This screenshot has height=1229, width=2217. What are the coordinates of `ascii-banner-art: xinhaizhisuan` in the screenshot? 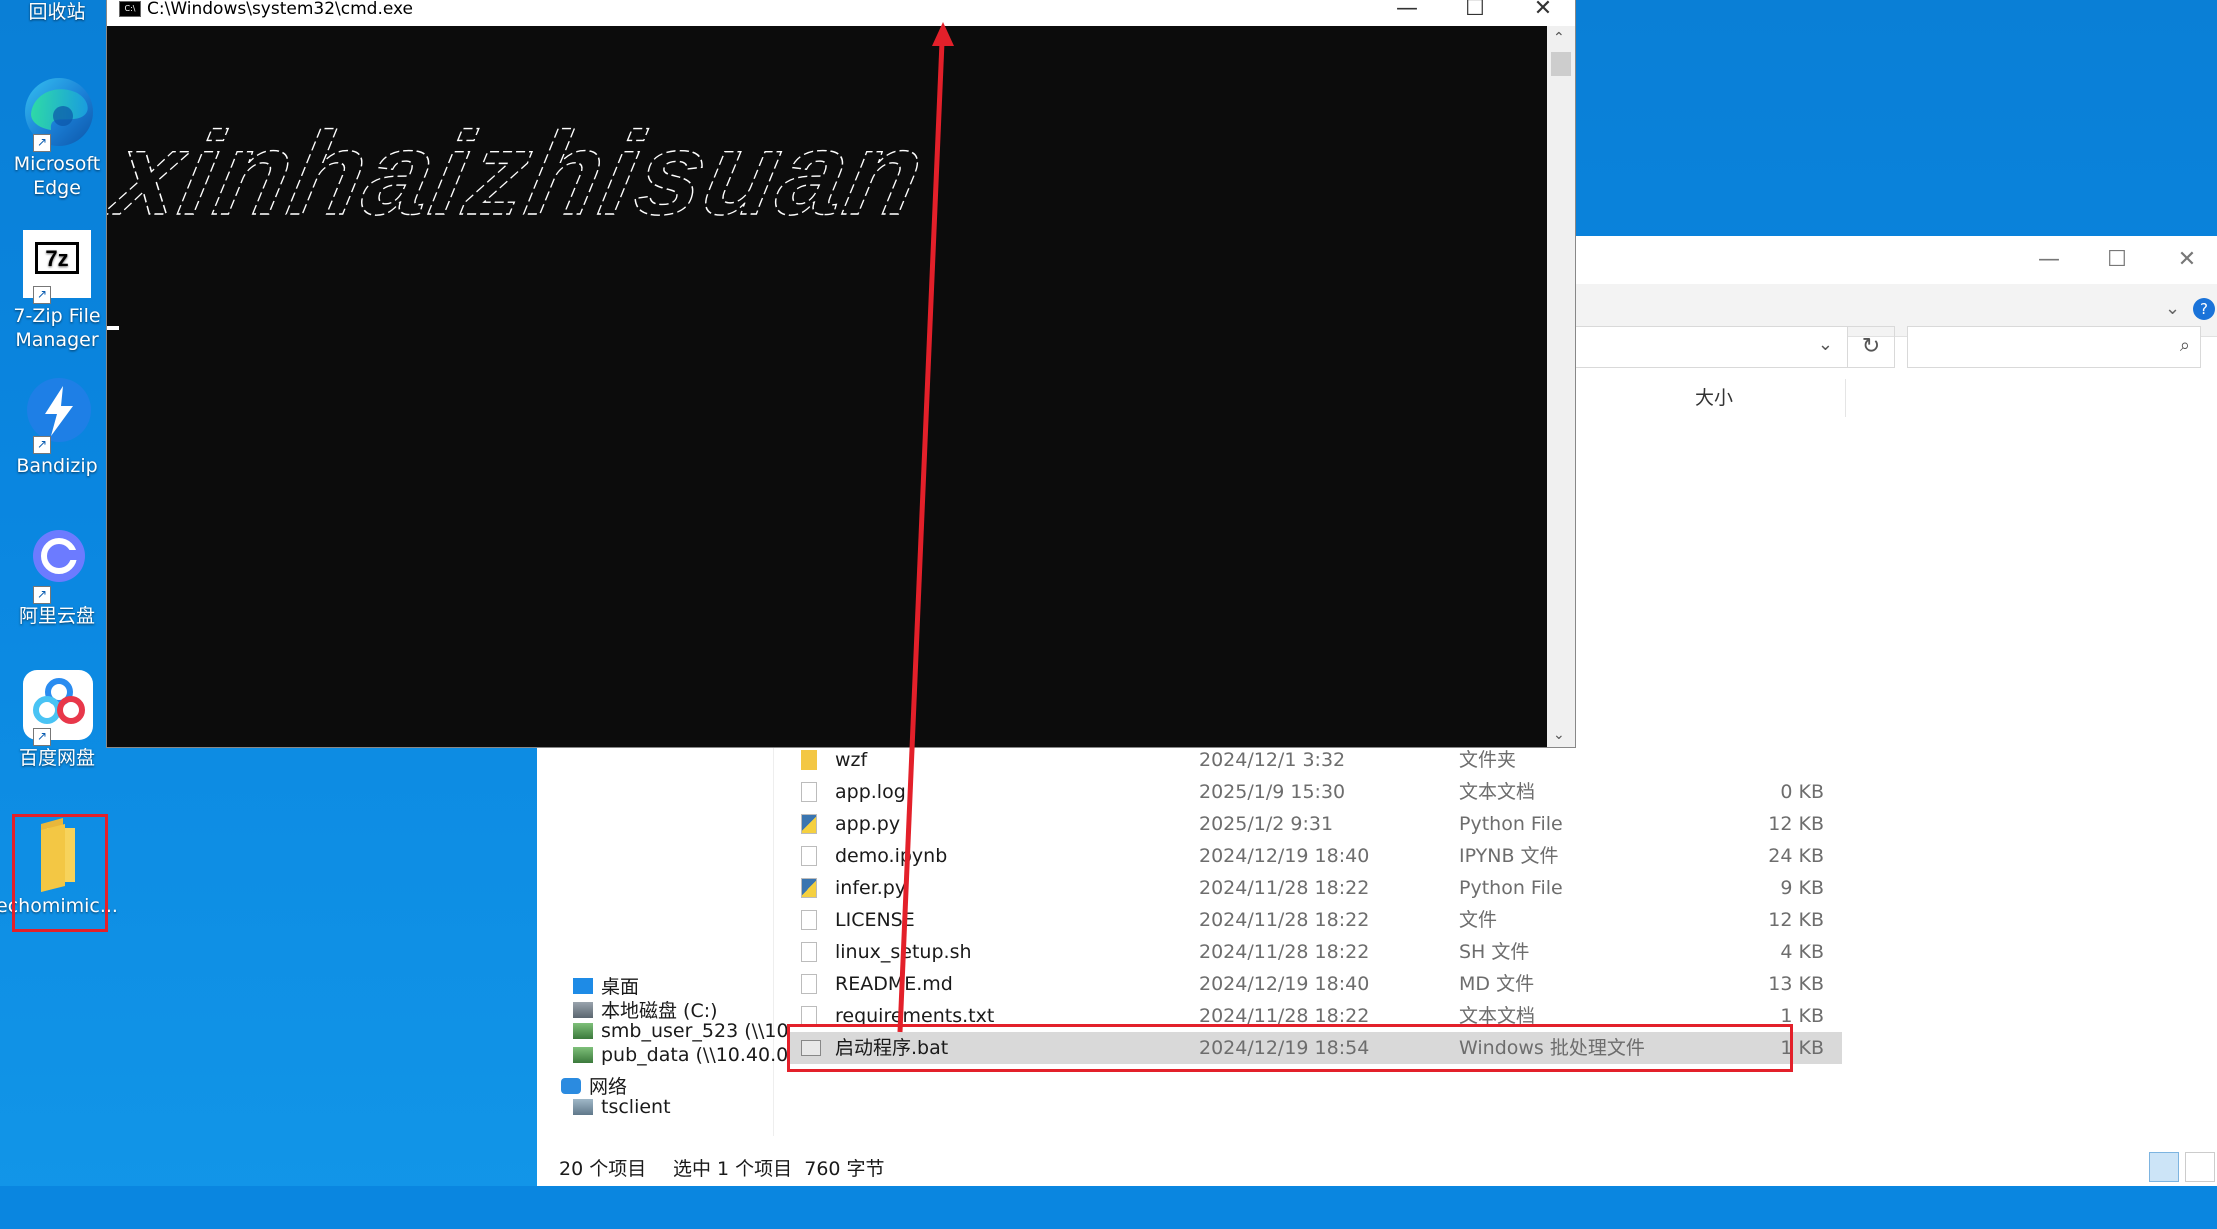 It's located at (517, 173).